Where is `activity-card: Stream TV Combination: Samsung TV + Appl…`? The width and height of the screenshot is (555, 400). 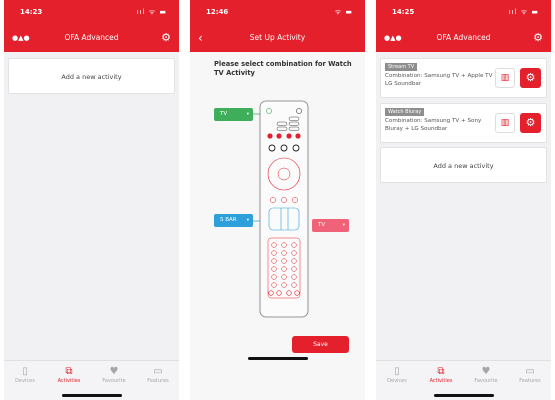
activity-card: Stream TV Combination: Samsung TV + Appl… is located at coordinates (463, 78).